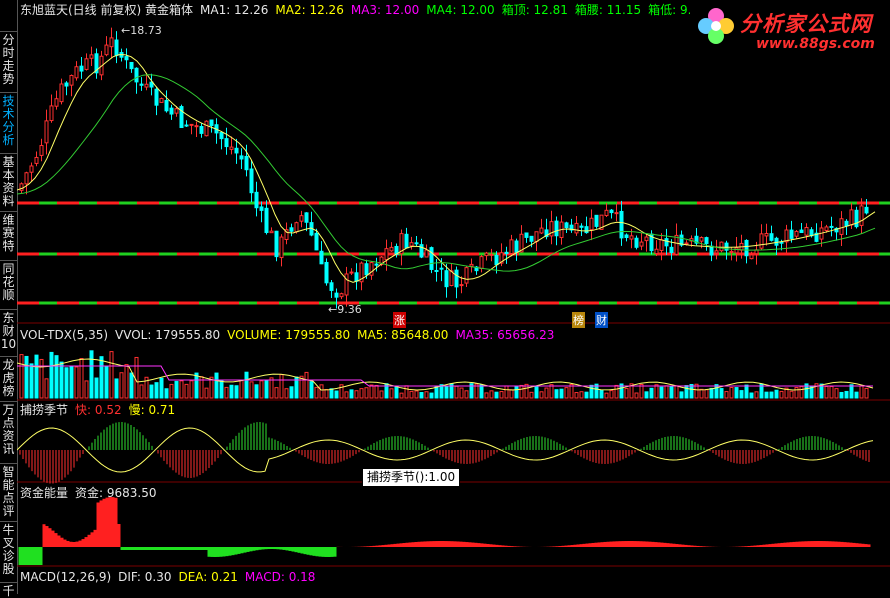 Image resolution: width=890 pixels, height=598 pixels. What do you see at coordinates (8, 378) in the screenshot?
I see `side-tab-6: 龙虎榜` at bounding box center [8, 378].